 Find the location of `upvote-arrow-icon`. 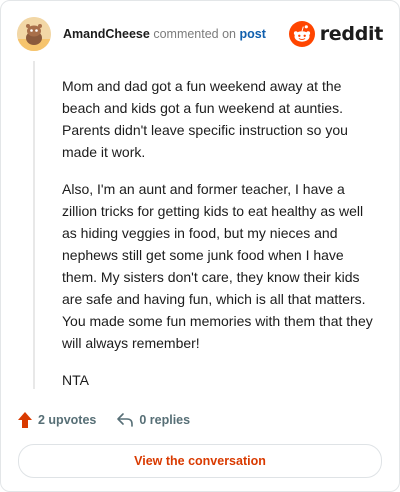

upvote-arrow-icon is located at coordinates (25, 420).